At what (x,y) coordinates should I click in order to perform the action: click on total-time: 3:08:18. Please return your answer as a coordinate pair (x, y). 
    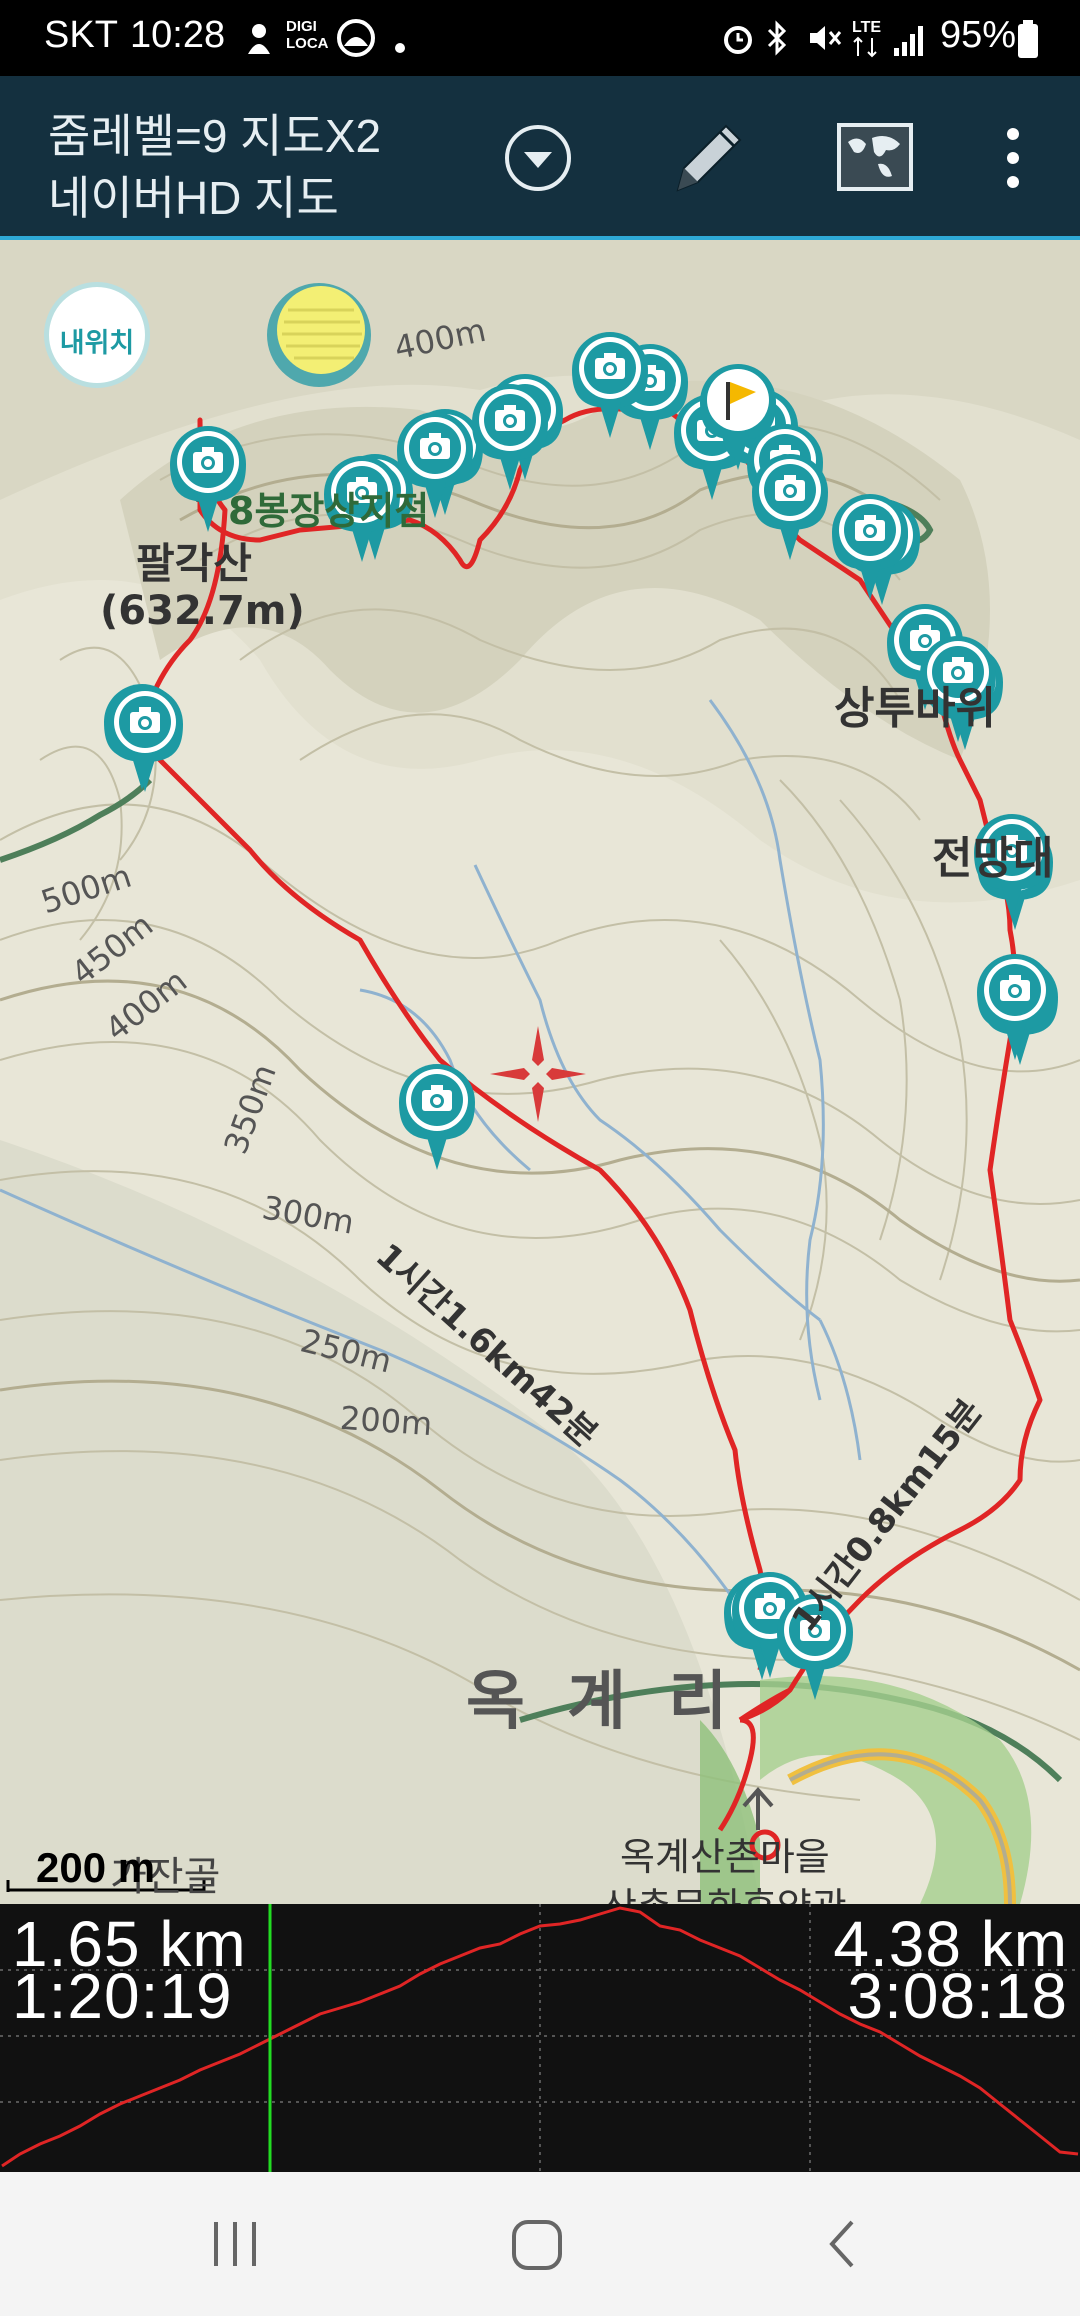
    Looking at the image, I should click on (957, 1996).